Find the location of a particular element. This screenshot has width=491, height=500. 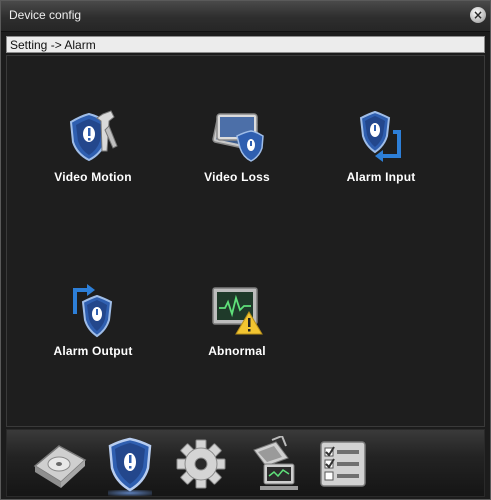

info-dock-button is located at coordinates (343, 464).